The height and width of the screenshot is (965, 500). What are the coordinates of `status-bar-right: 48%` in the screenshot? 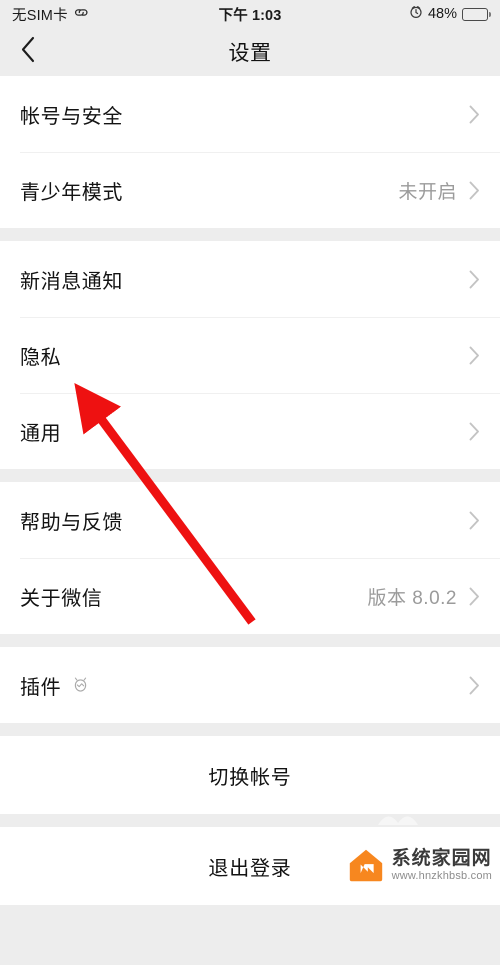 It's located at (450, 14).